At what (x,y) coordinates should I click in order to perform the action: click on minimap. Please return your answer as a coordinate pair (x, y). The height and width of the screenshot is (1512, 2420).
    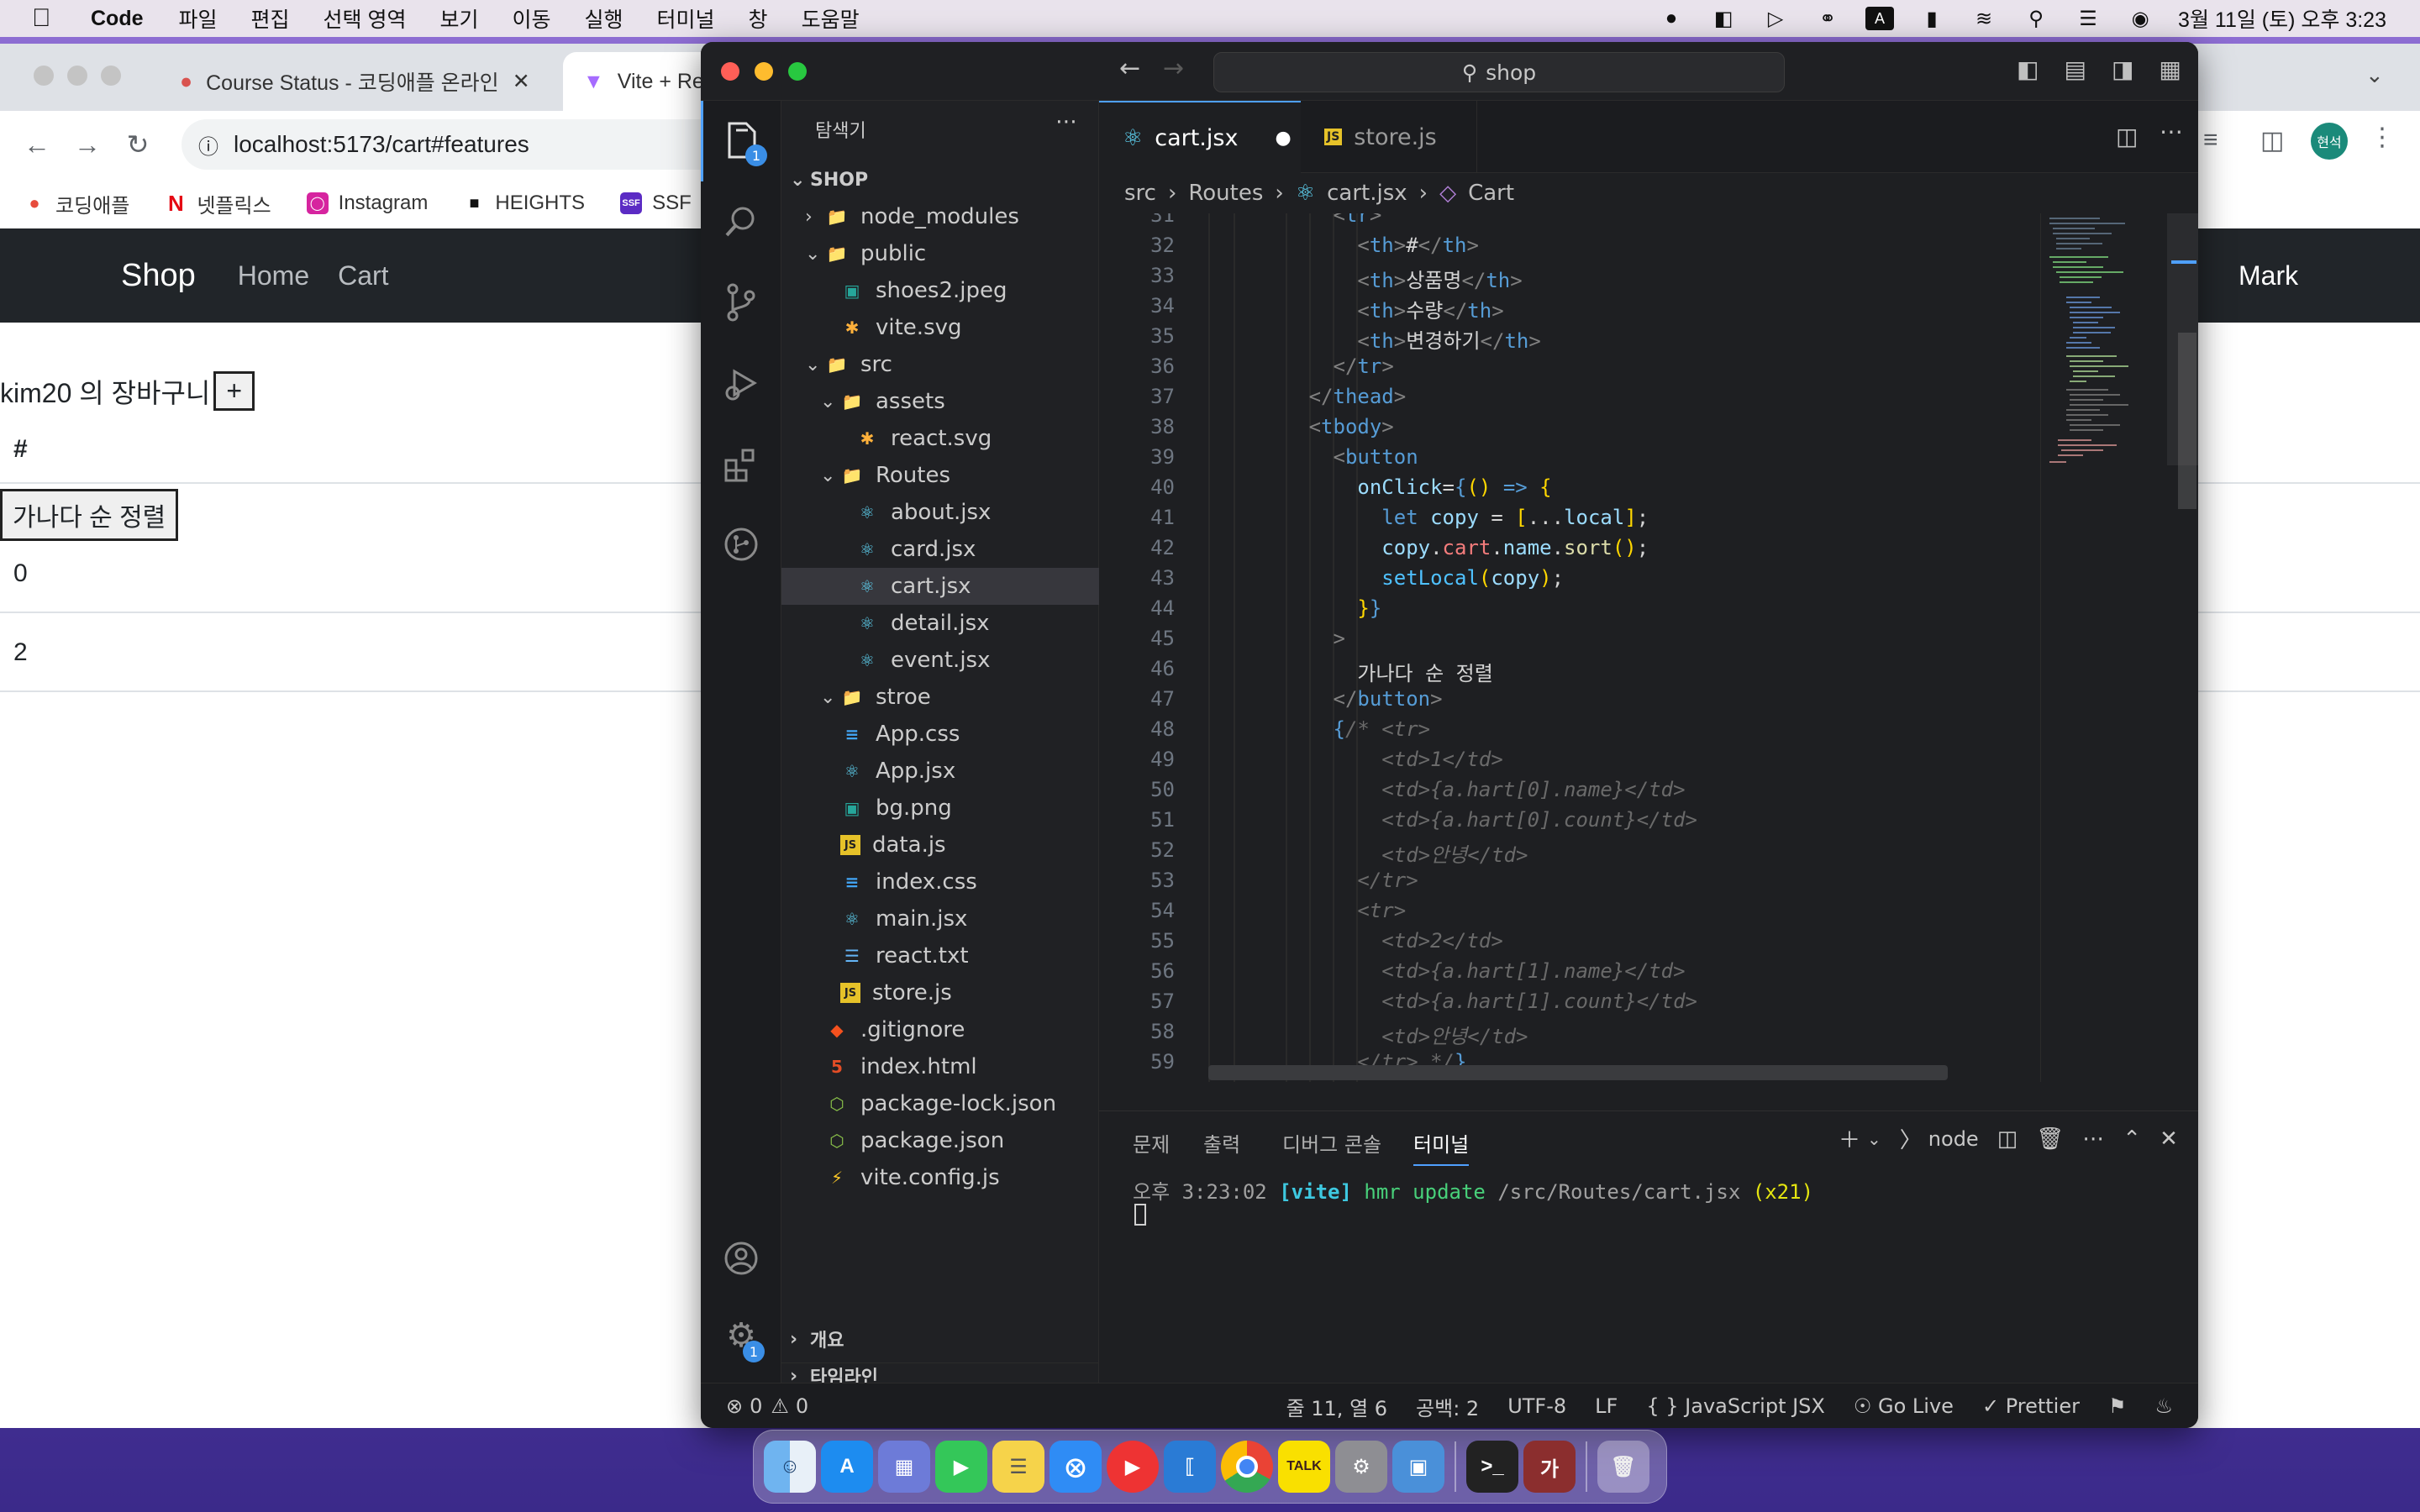
    Looking at the image, I should click on (2119, 647).